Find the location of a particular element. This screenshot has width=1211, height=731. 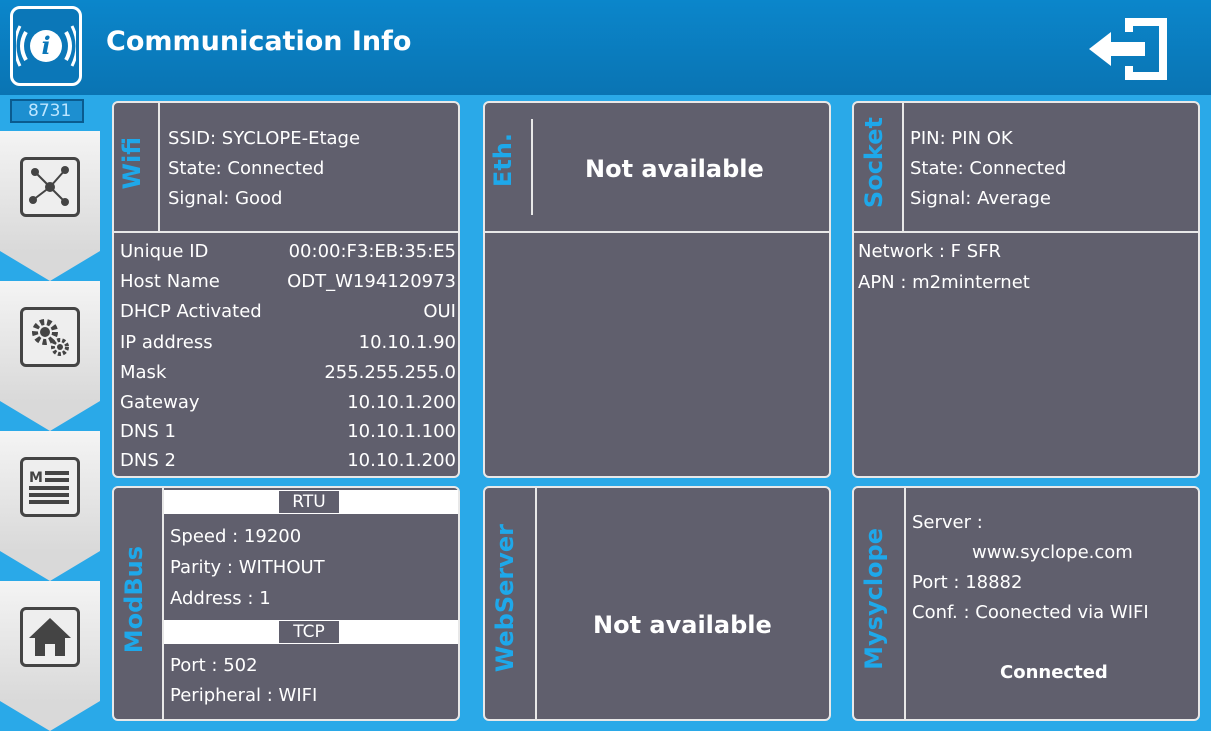

wifi-info-row: Unique ID 00:00:F3:EB:35:E5 is located at coordinates (288, 251).